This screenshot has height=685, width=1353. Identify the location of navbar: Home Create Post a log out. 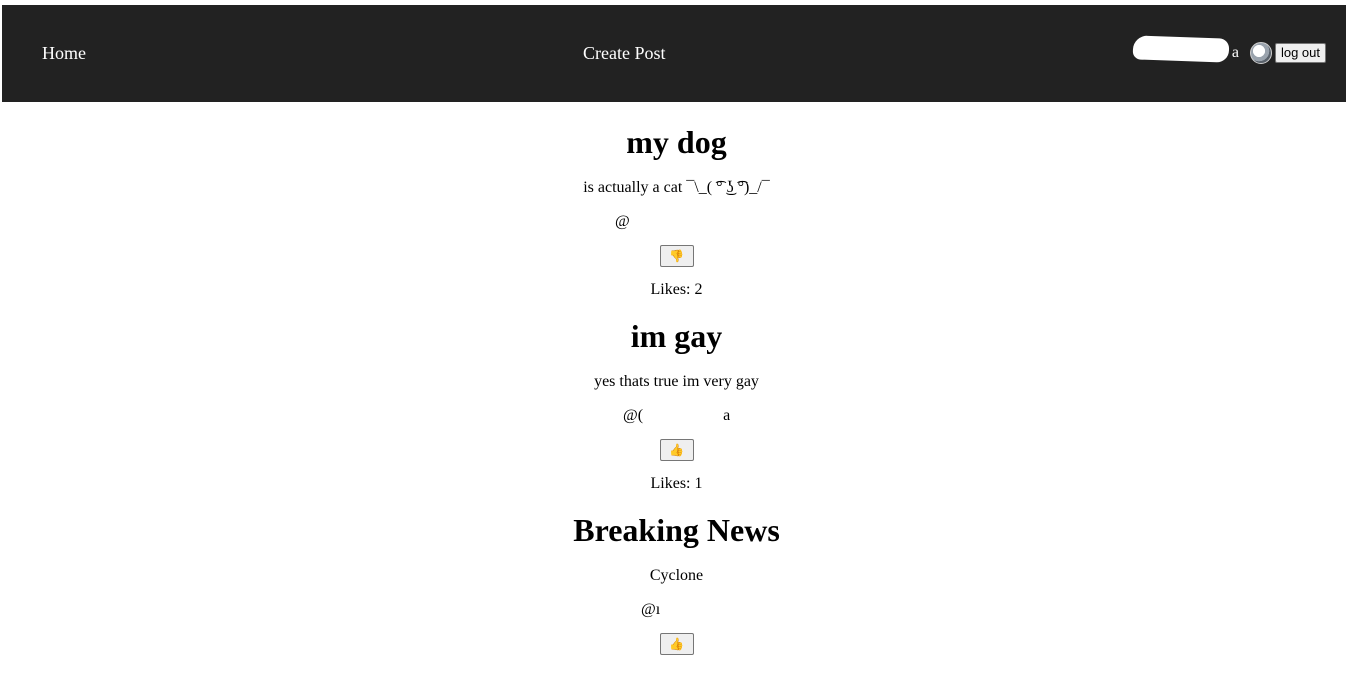
(674, 53).